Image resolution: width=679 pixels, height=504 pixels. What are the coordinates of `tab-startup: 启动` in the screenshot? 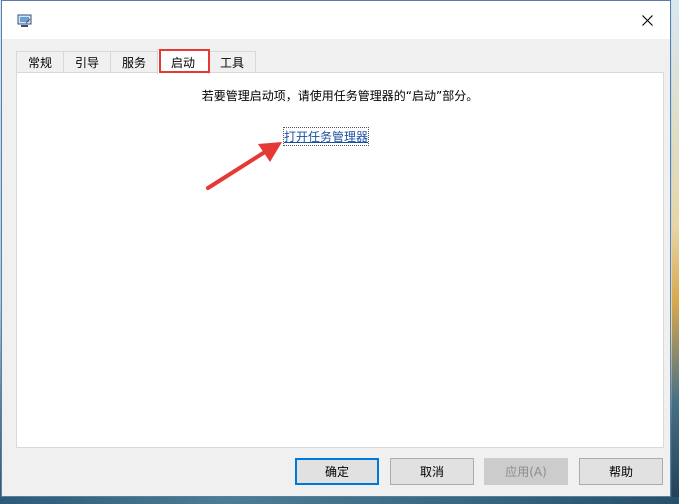 It's located at (183, 61).